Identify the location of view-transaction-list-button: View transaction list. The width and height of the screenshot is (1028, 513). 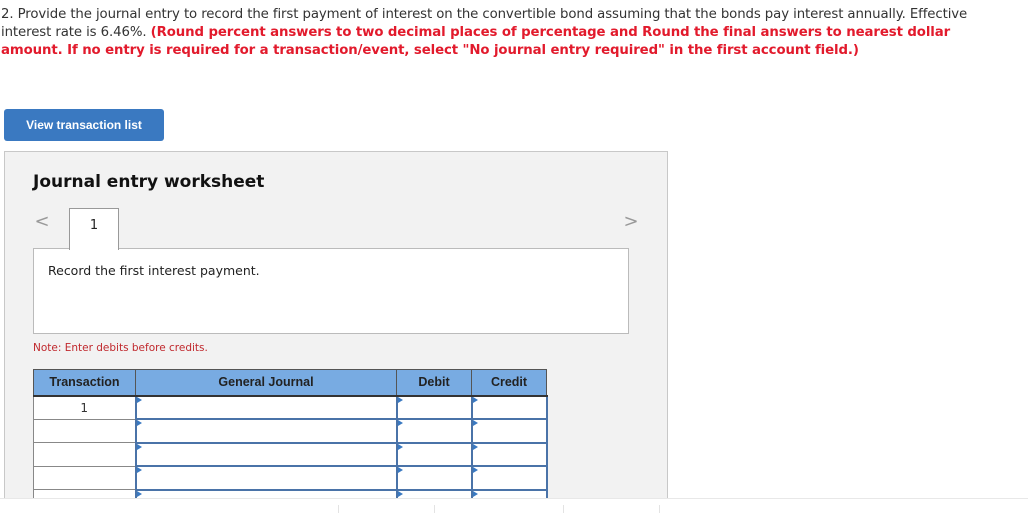
(84, 125).